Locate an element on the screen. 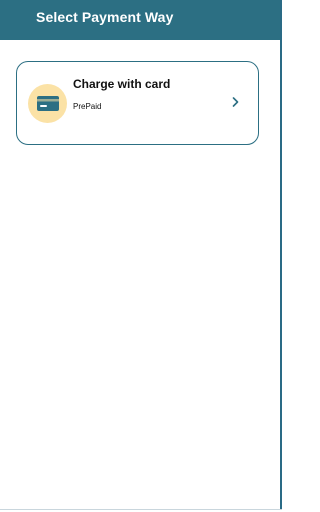 Image resolution: width=320 pixels, height=512 pixels. app-bar: Select Payment Way is located at coordinates (141, 20).